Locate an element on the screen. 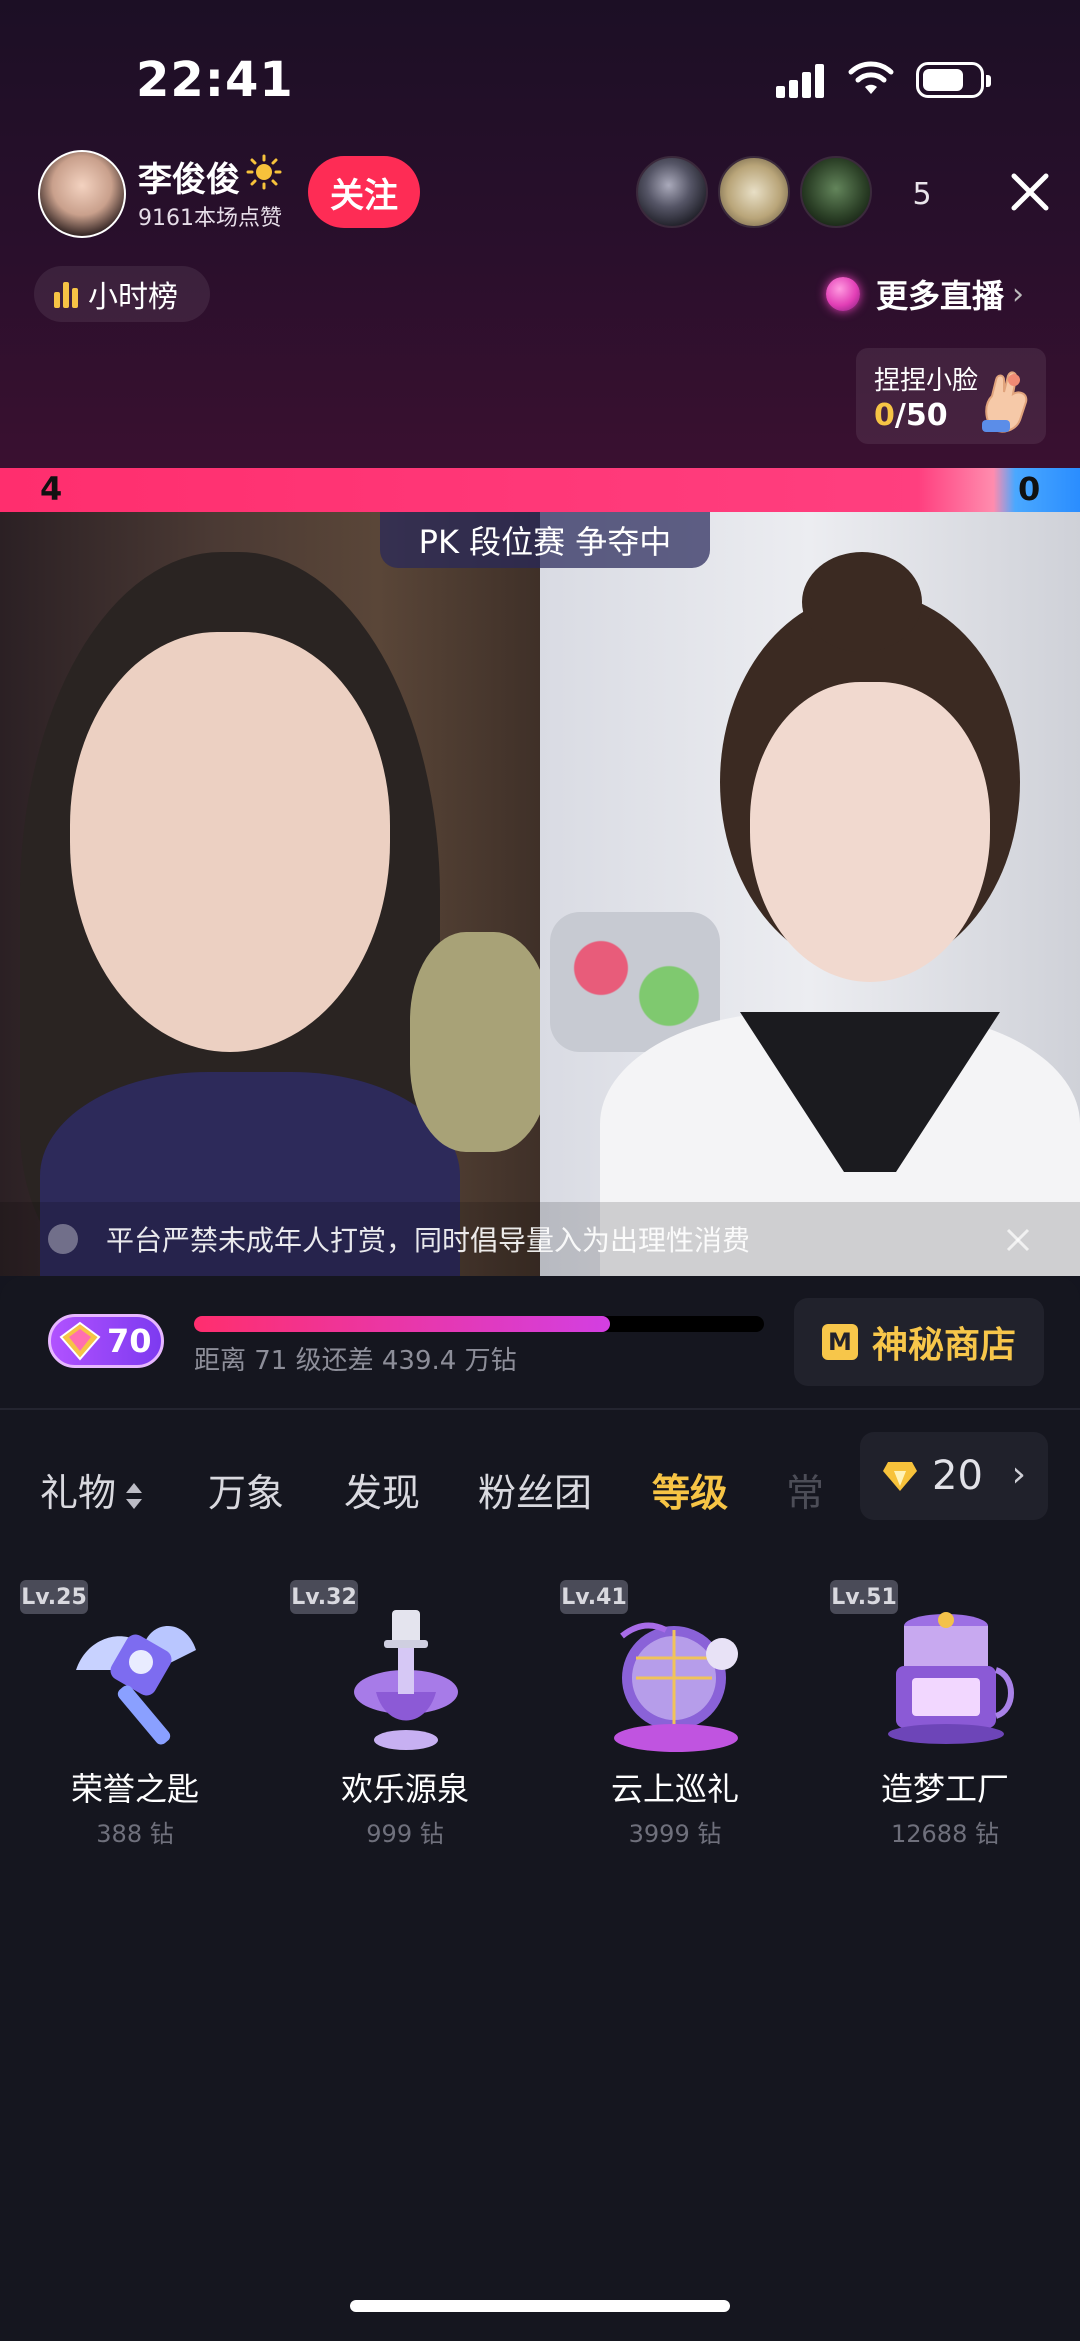 This screenshot has height=2341, width=1080. diamond-balance-button: 20 › is located at coordinates (954, 1476).